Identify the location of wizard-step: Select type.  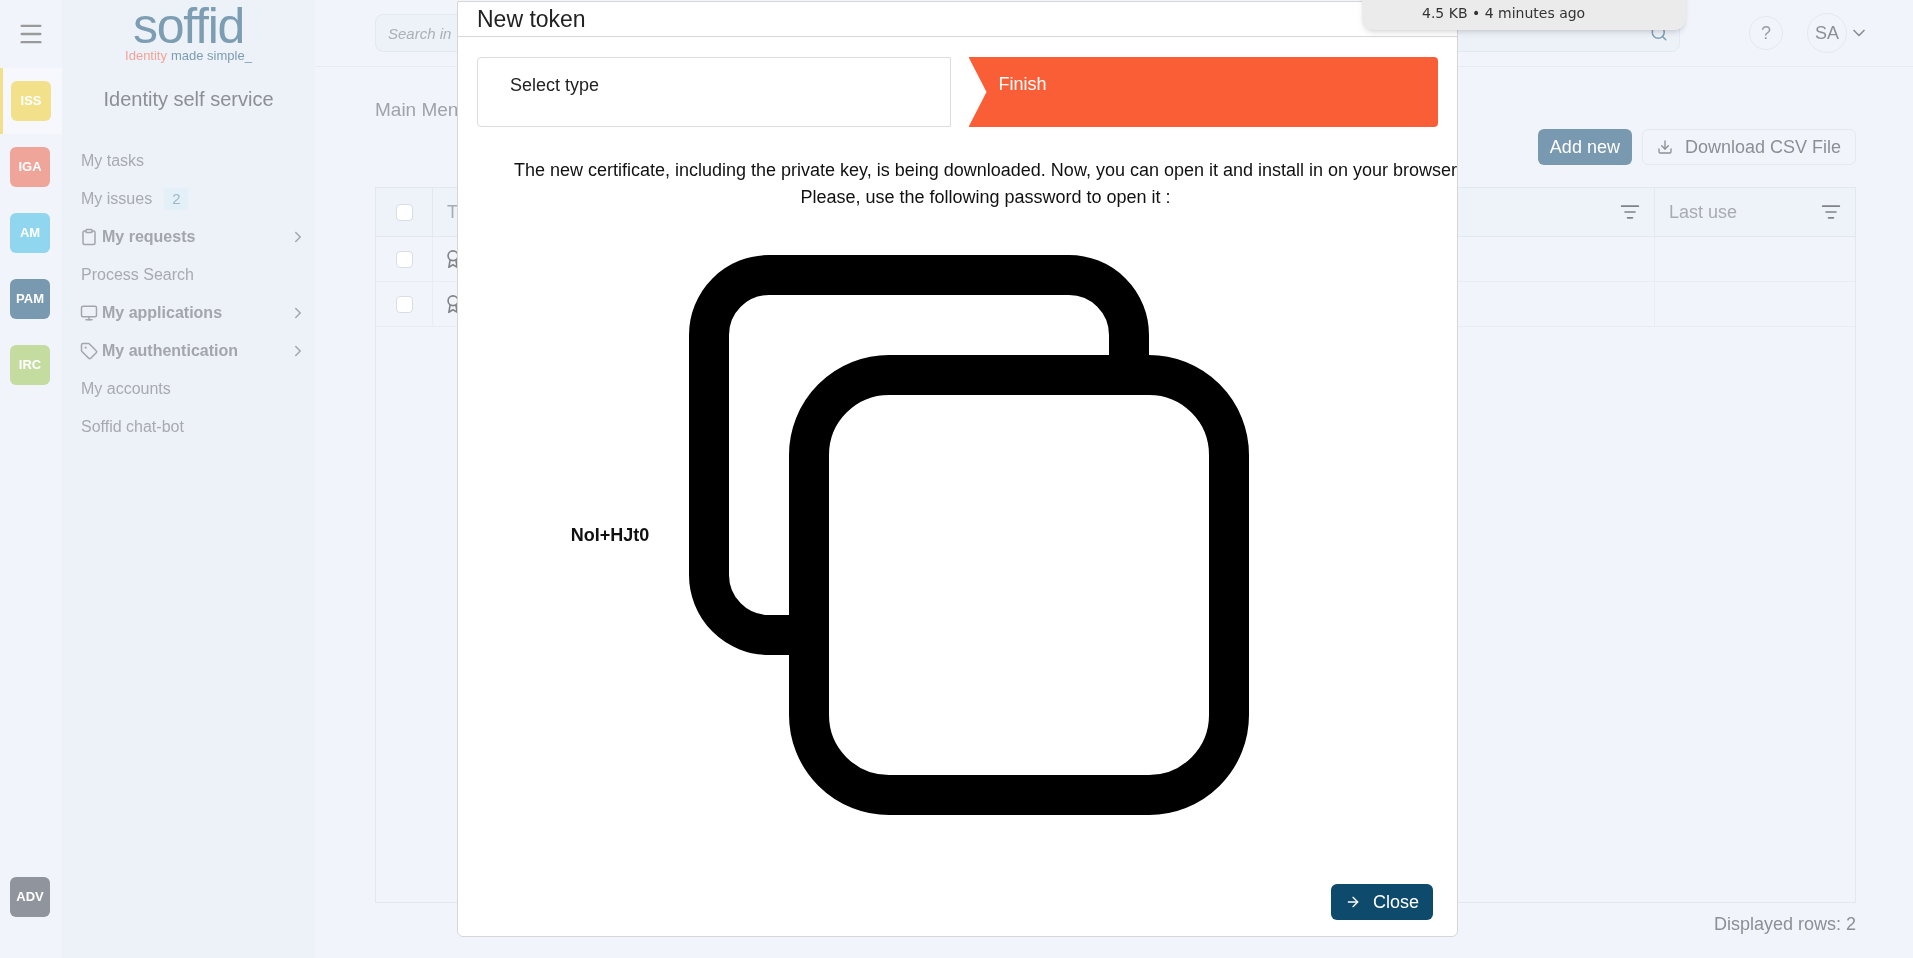
(714, 92).